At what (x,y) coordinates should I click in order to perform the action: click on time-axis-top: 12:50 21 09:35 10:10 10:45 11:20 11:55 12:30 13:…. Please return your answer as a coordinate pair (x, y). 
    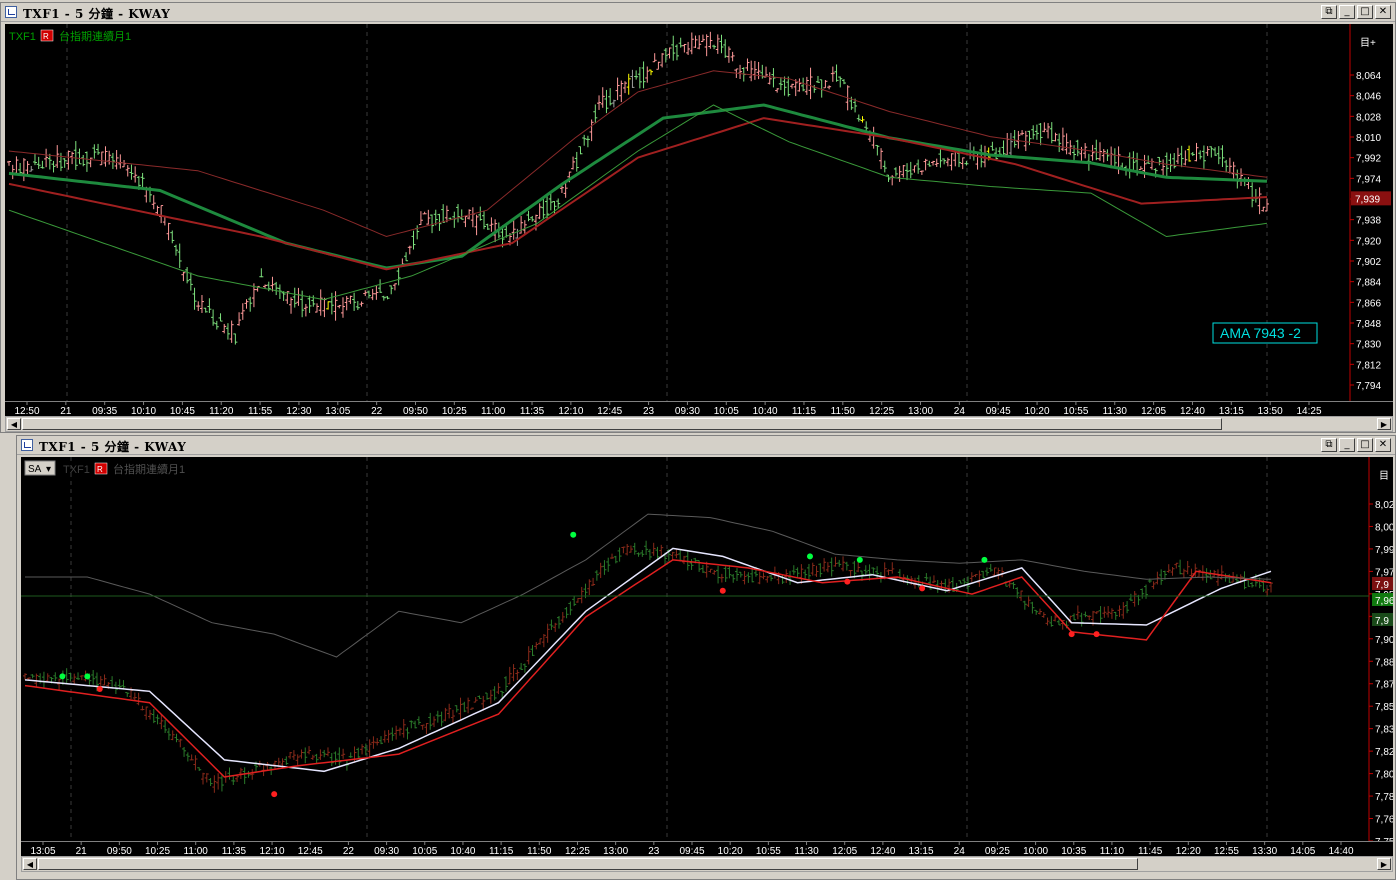
    Looking at the image, I should click on (699, 409).